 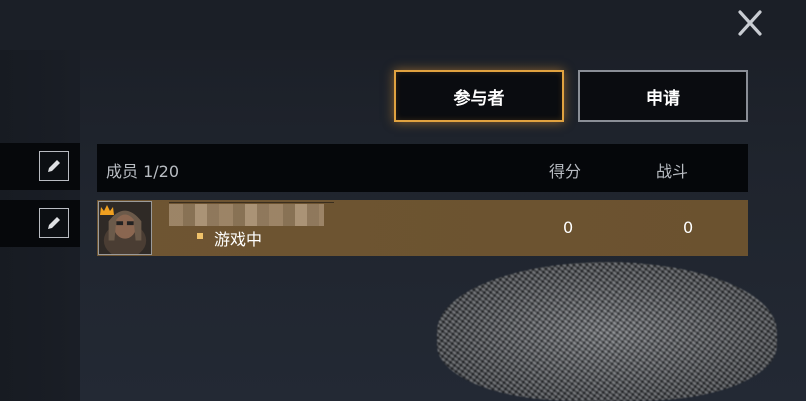 What do you see at coordinates (565, 171) in the screenshot?
I see `score-column-header: 得分` at bounding box center [565, 171].